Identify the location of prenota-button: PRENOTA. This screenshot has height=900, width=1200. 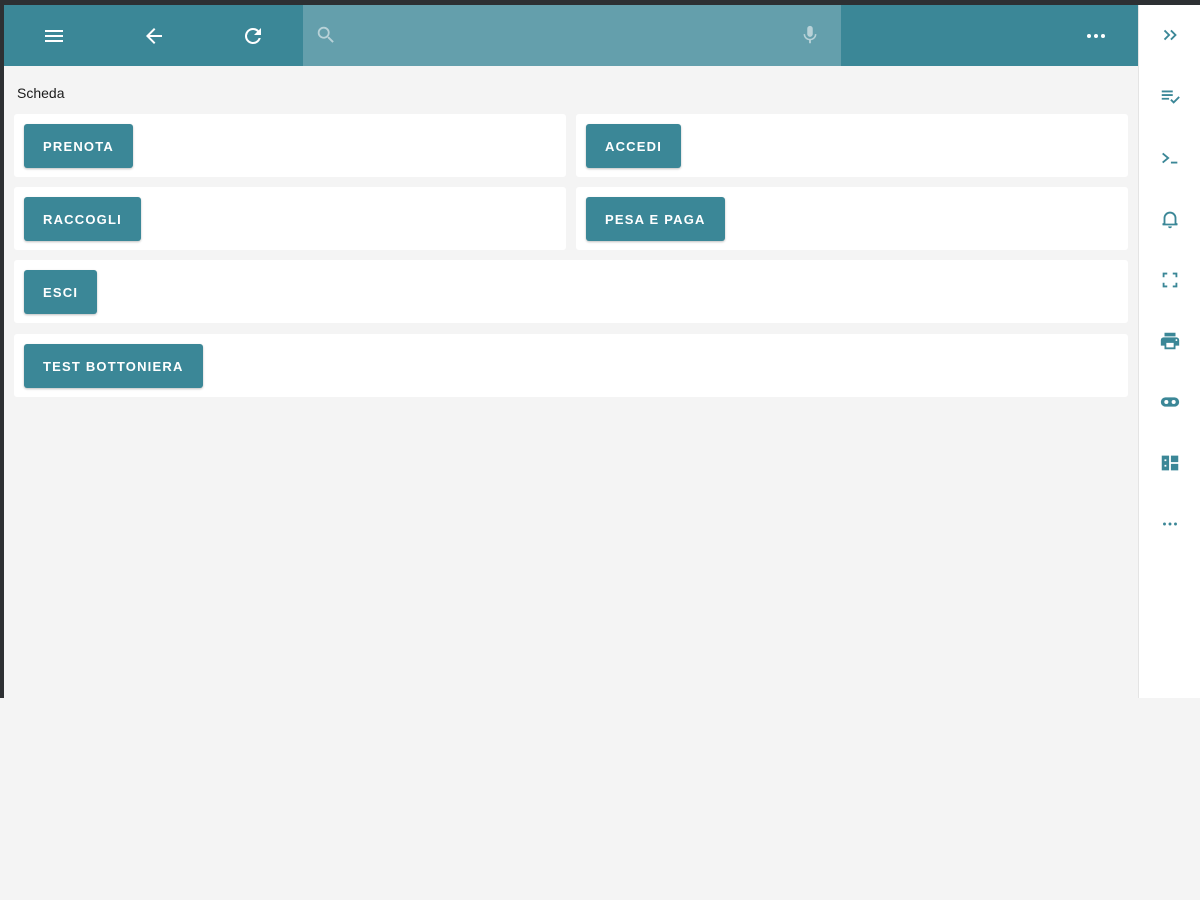
(78, 146).